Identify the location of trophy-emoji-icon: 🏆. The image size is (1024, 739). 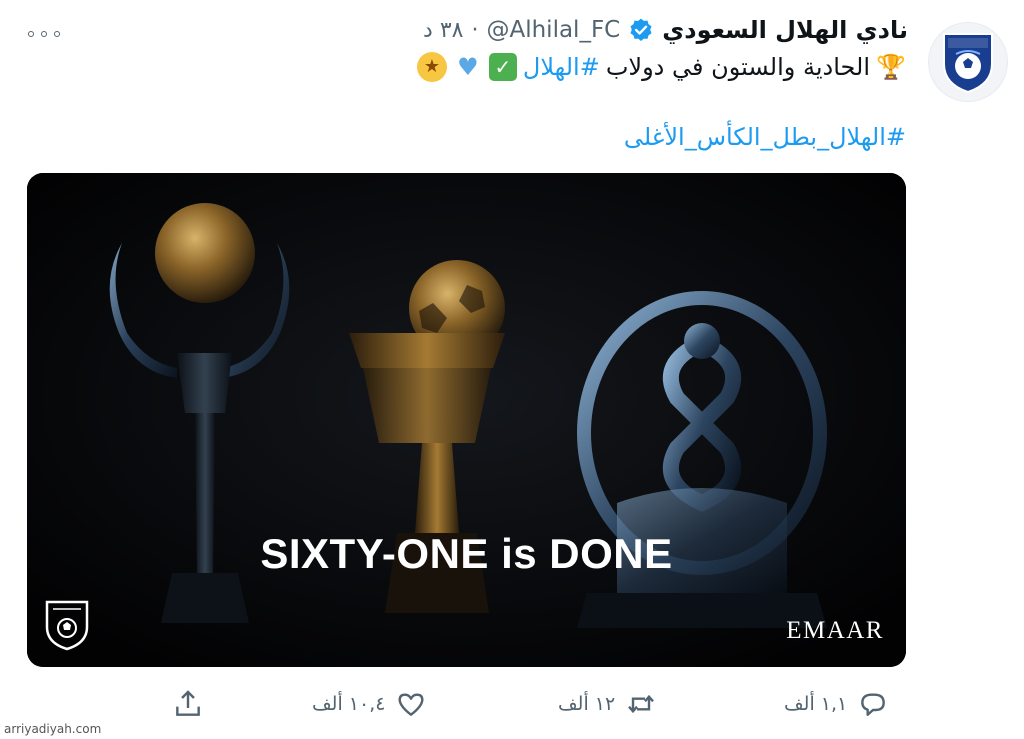
(891, 67).